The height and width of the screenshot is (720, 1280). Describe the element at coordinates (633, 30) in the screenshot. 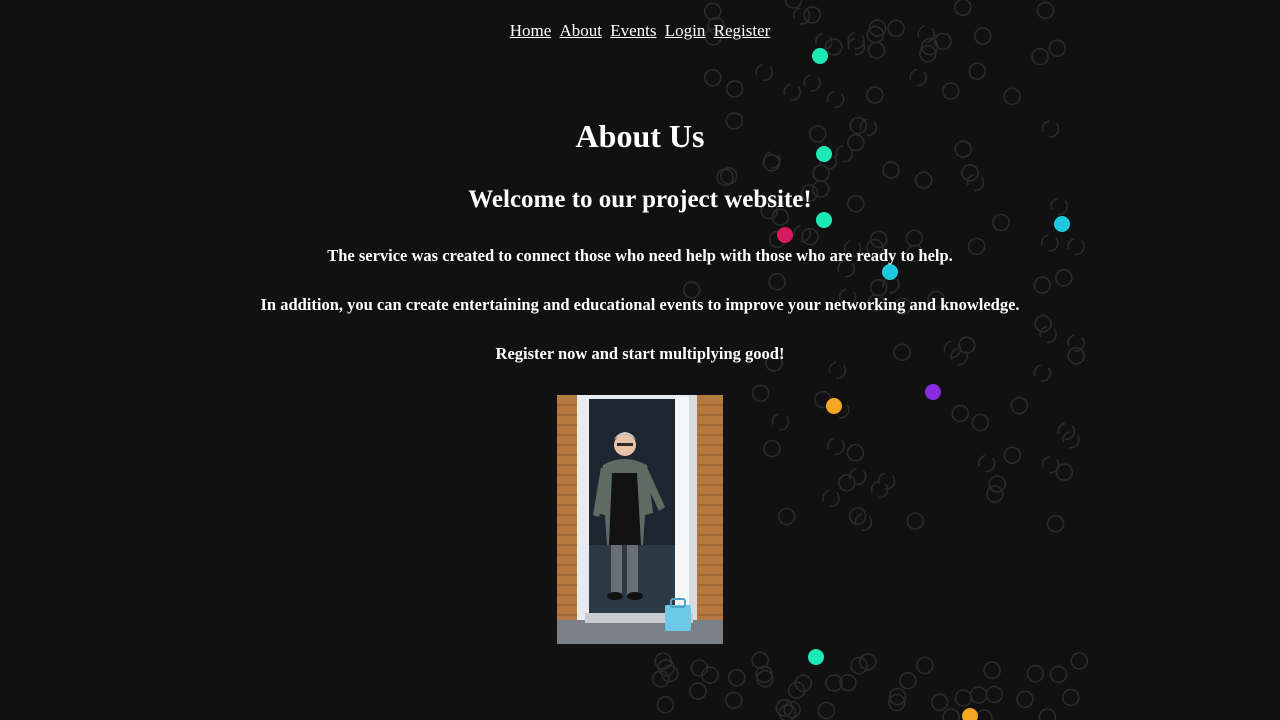

I see `nav-link-events: Events` at that location.